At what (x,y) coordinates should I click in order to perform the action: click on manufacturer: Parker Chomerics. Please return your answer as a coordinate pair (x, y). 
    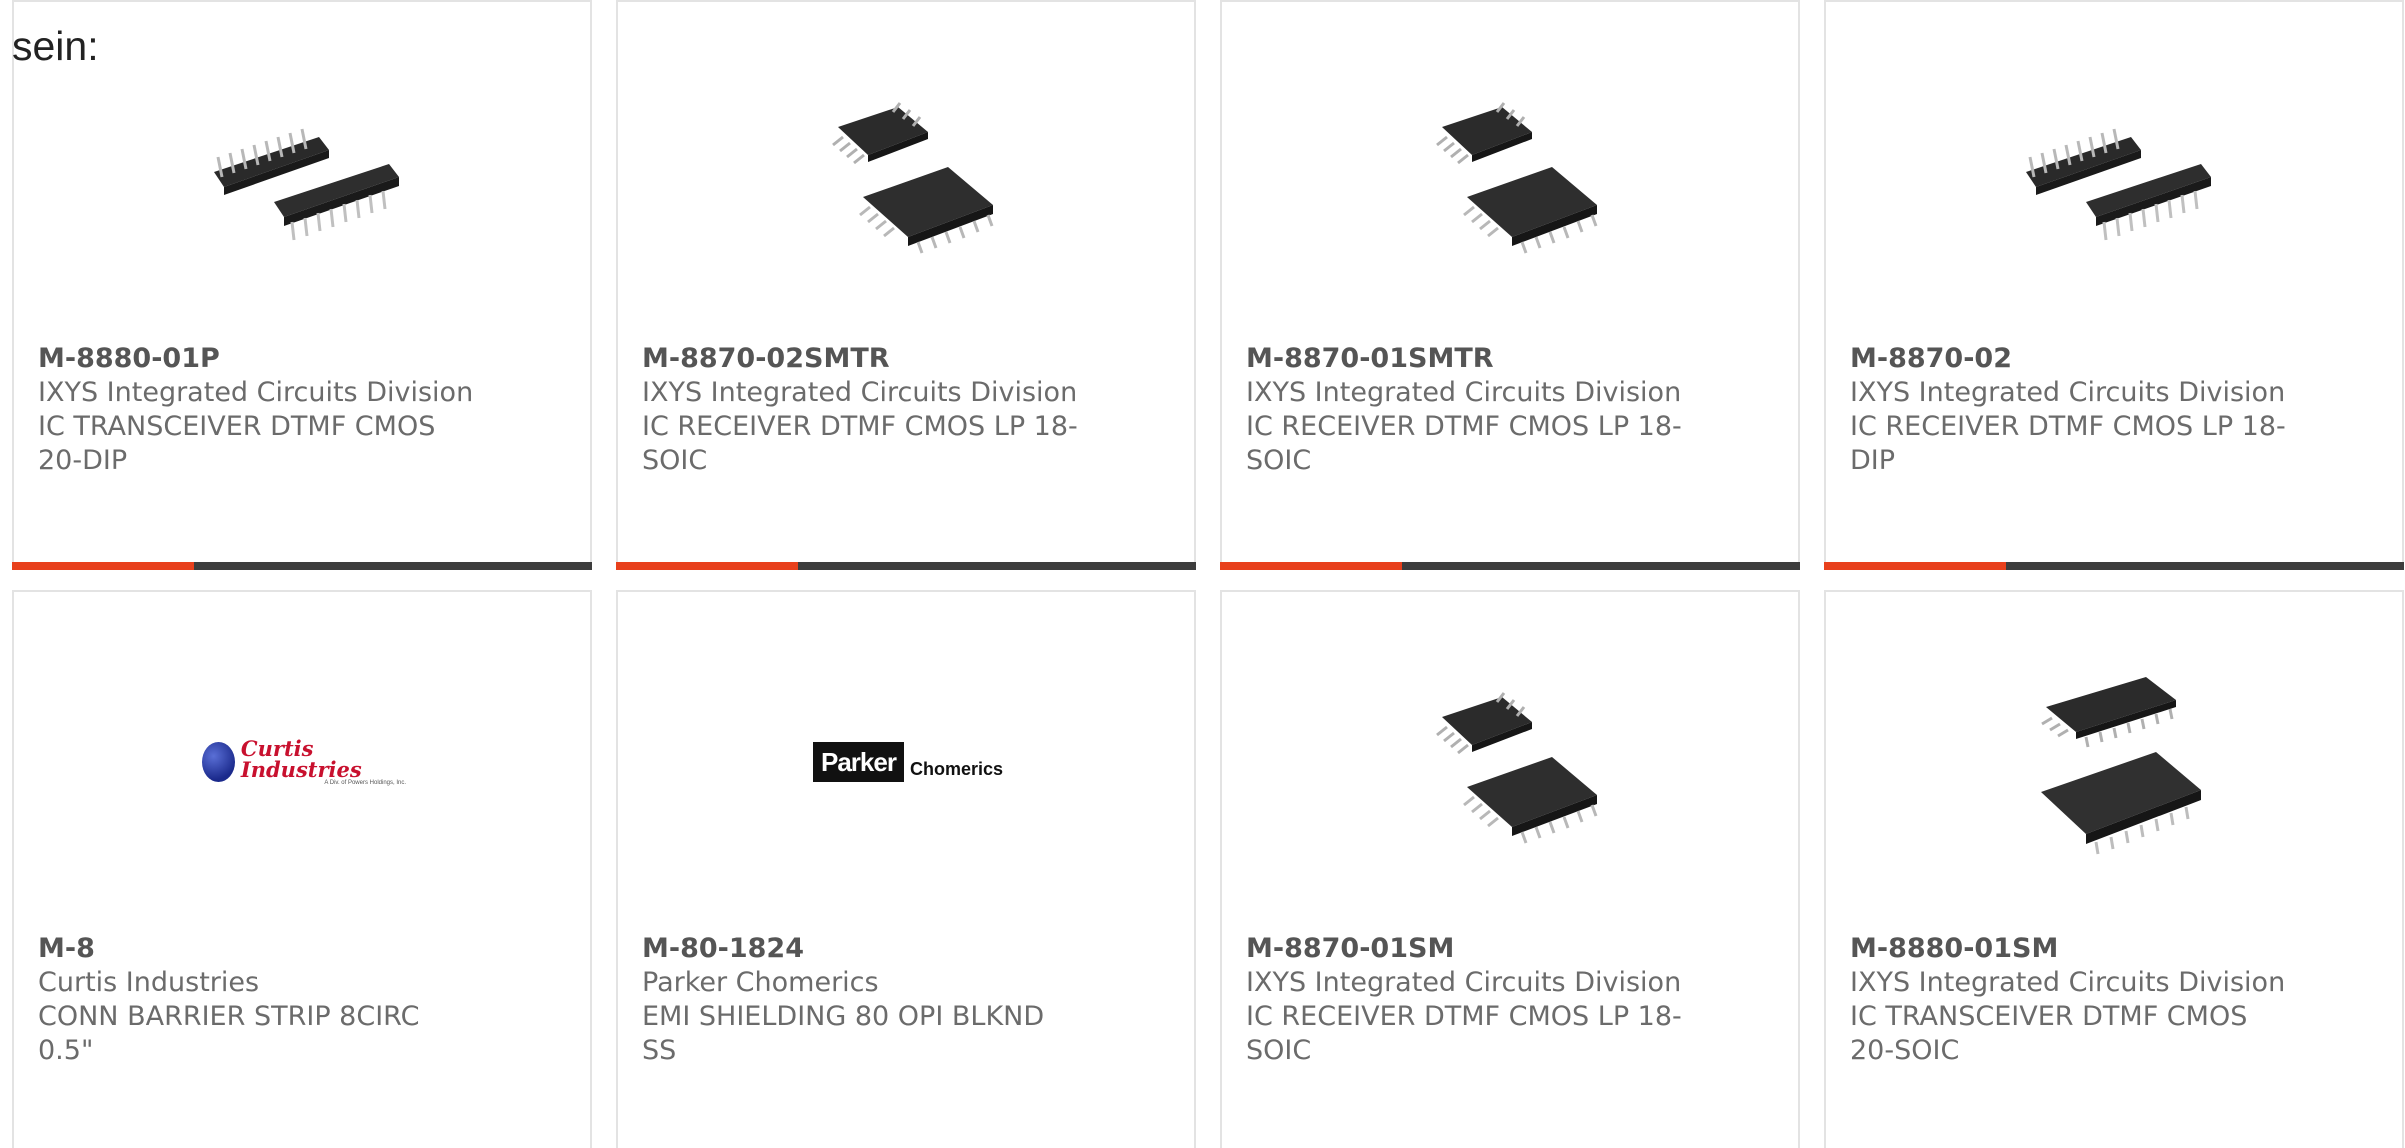
    Looking at the image, I should click on (760, 982).